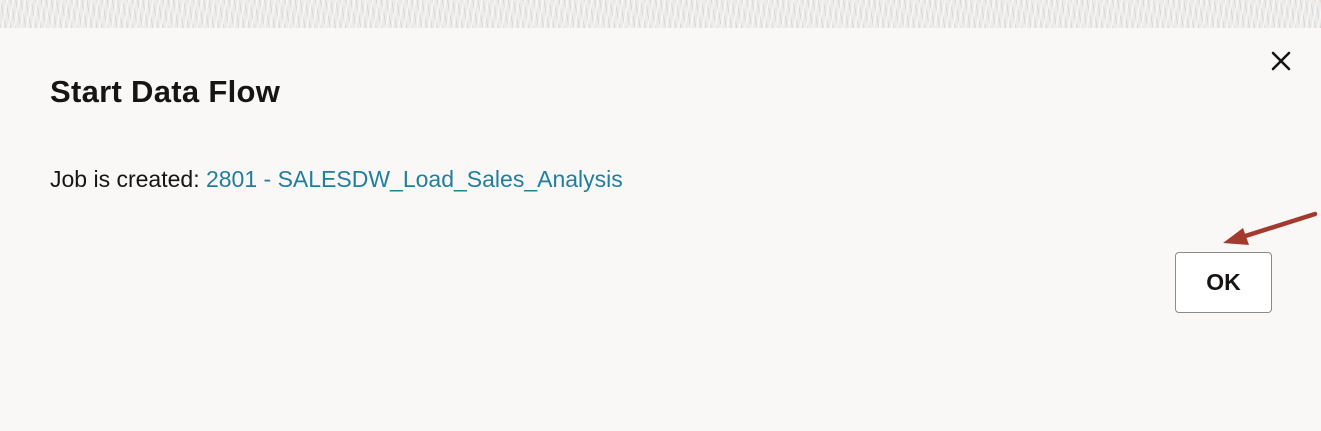  Describe the element at coordinates (1270, 228) in the screenshot. I see `annotation-arrow-icon` at that location.